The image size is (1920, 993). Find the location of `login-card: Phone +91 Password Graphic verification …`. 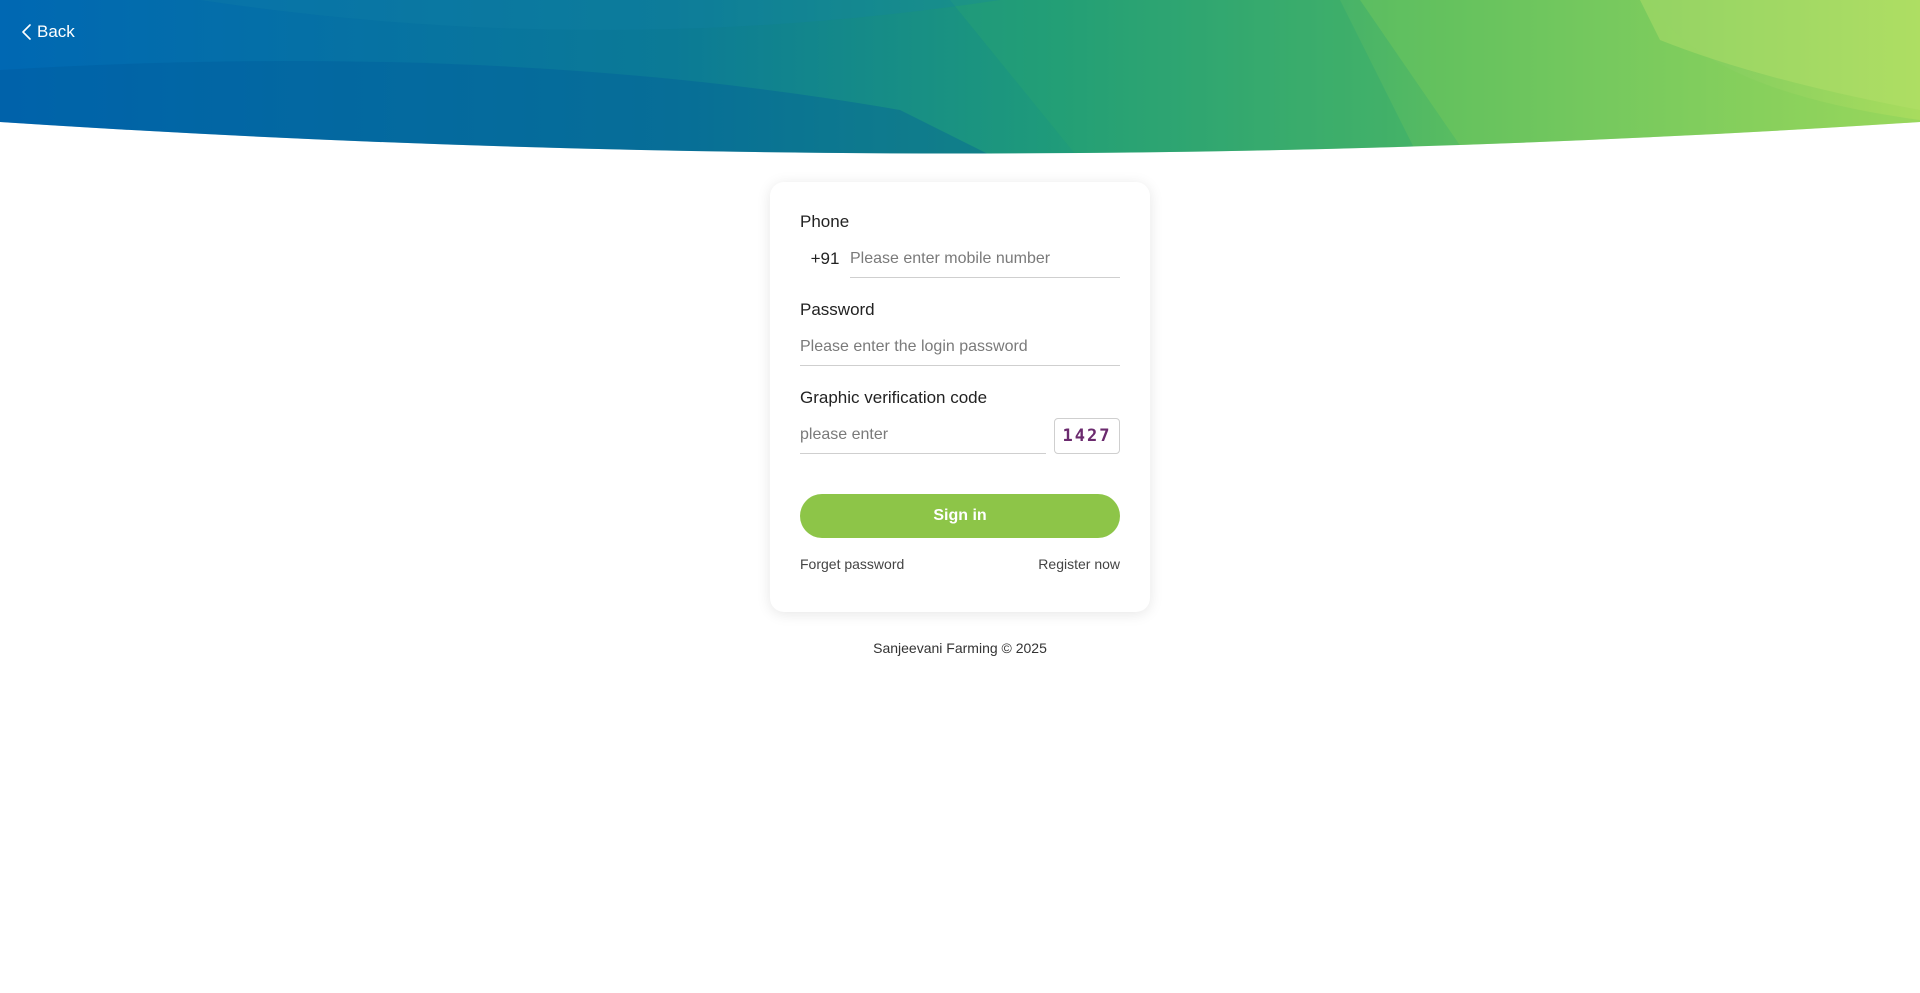

login-card: Phone +91 Password Graphic verification … is located at coordinates (960, 397).